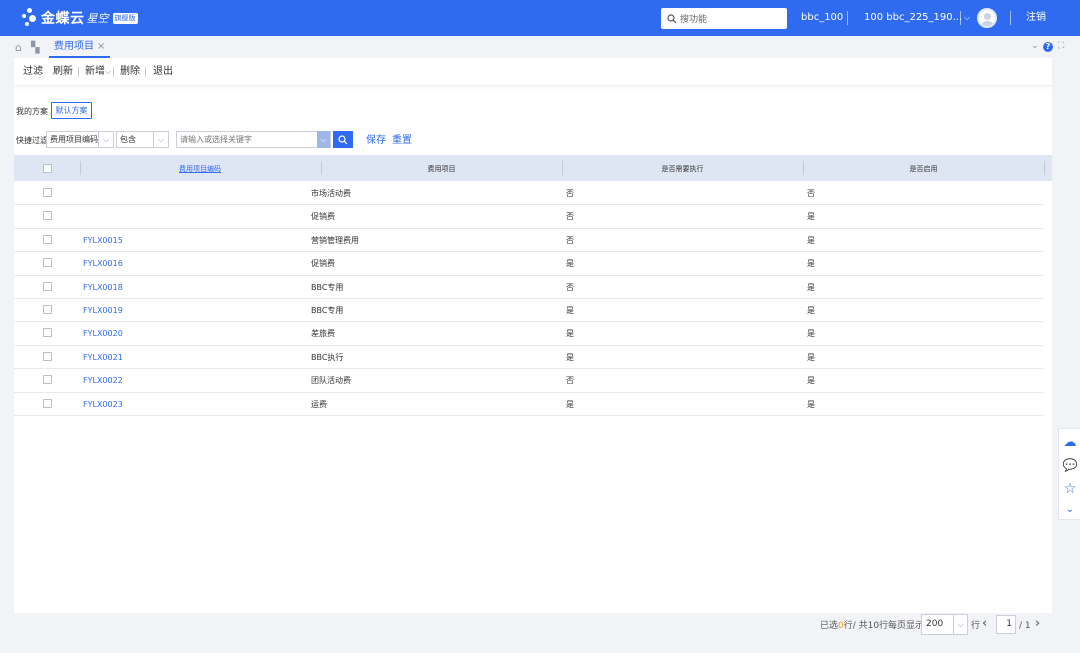  What do you see at coordinates (976, 626) in the screenshot?
I see `rows-unit: 行` at bounding box center [976, 626].